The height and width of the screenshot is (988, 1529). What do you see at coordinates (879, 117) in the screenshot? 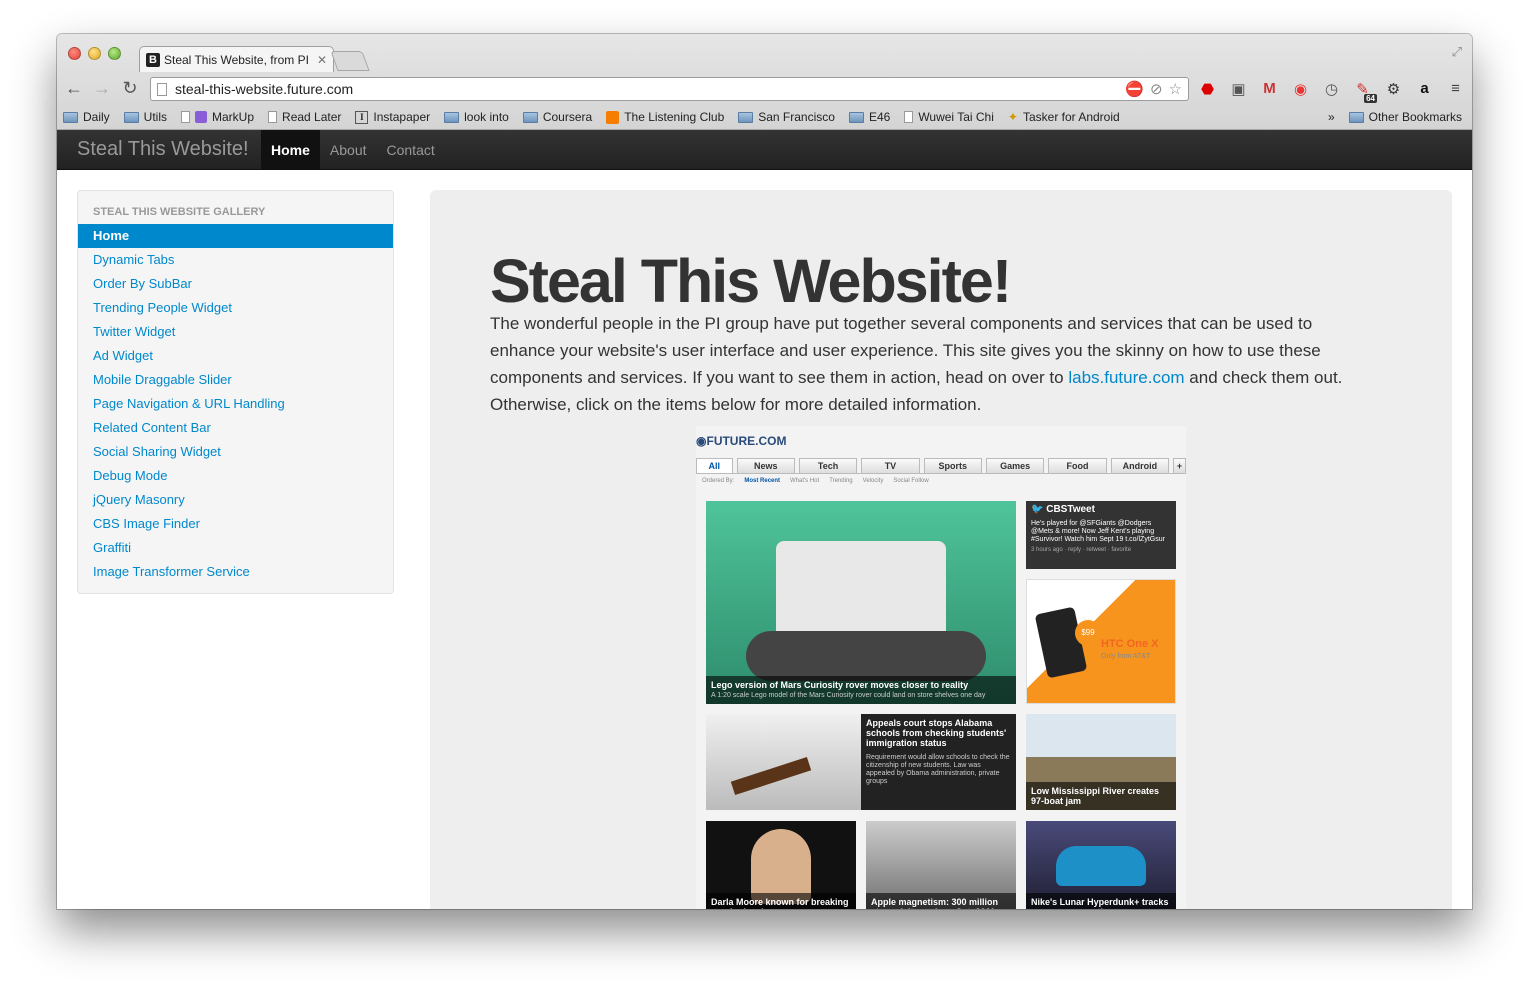
I see `bookmark-label: E46` at bounding box center [879, 117].